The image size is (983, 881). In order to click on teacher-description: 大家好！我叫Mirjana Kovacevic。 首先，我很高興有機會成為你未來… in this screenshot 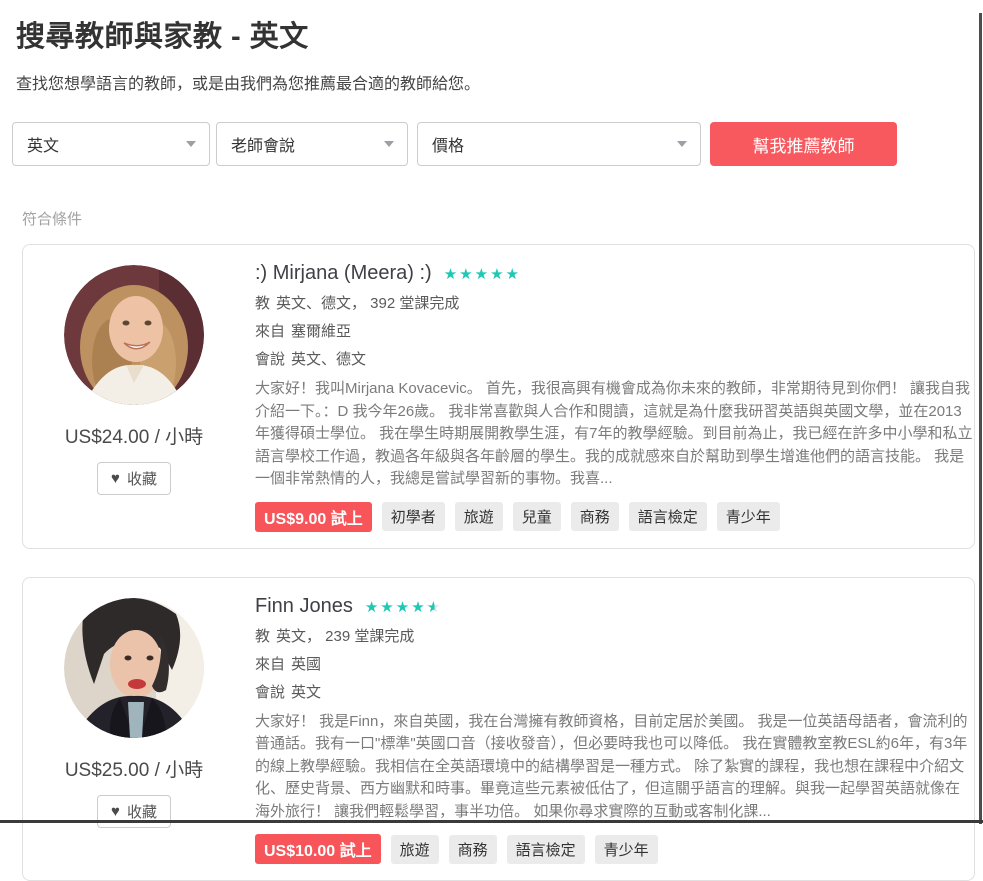, I will do `click(614, 434)`.